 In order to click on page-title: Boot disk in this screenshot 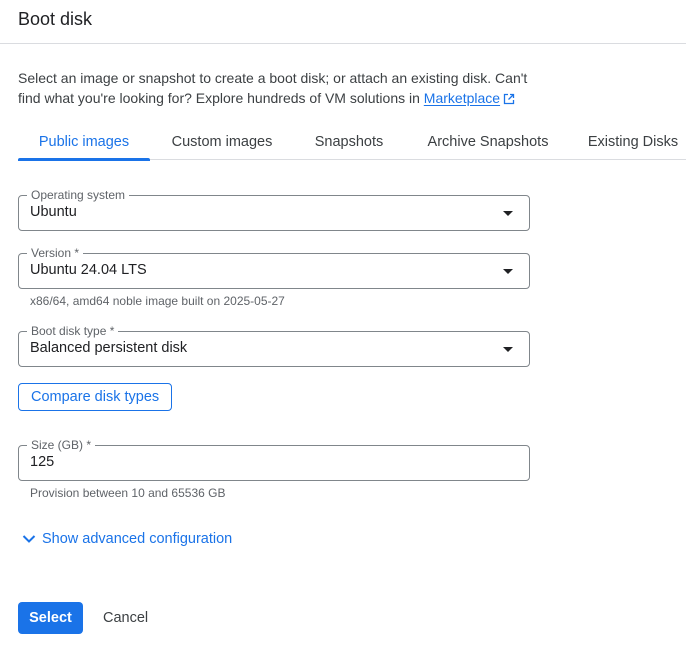, I will do `click(55, 19)`.